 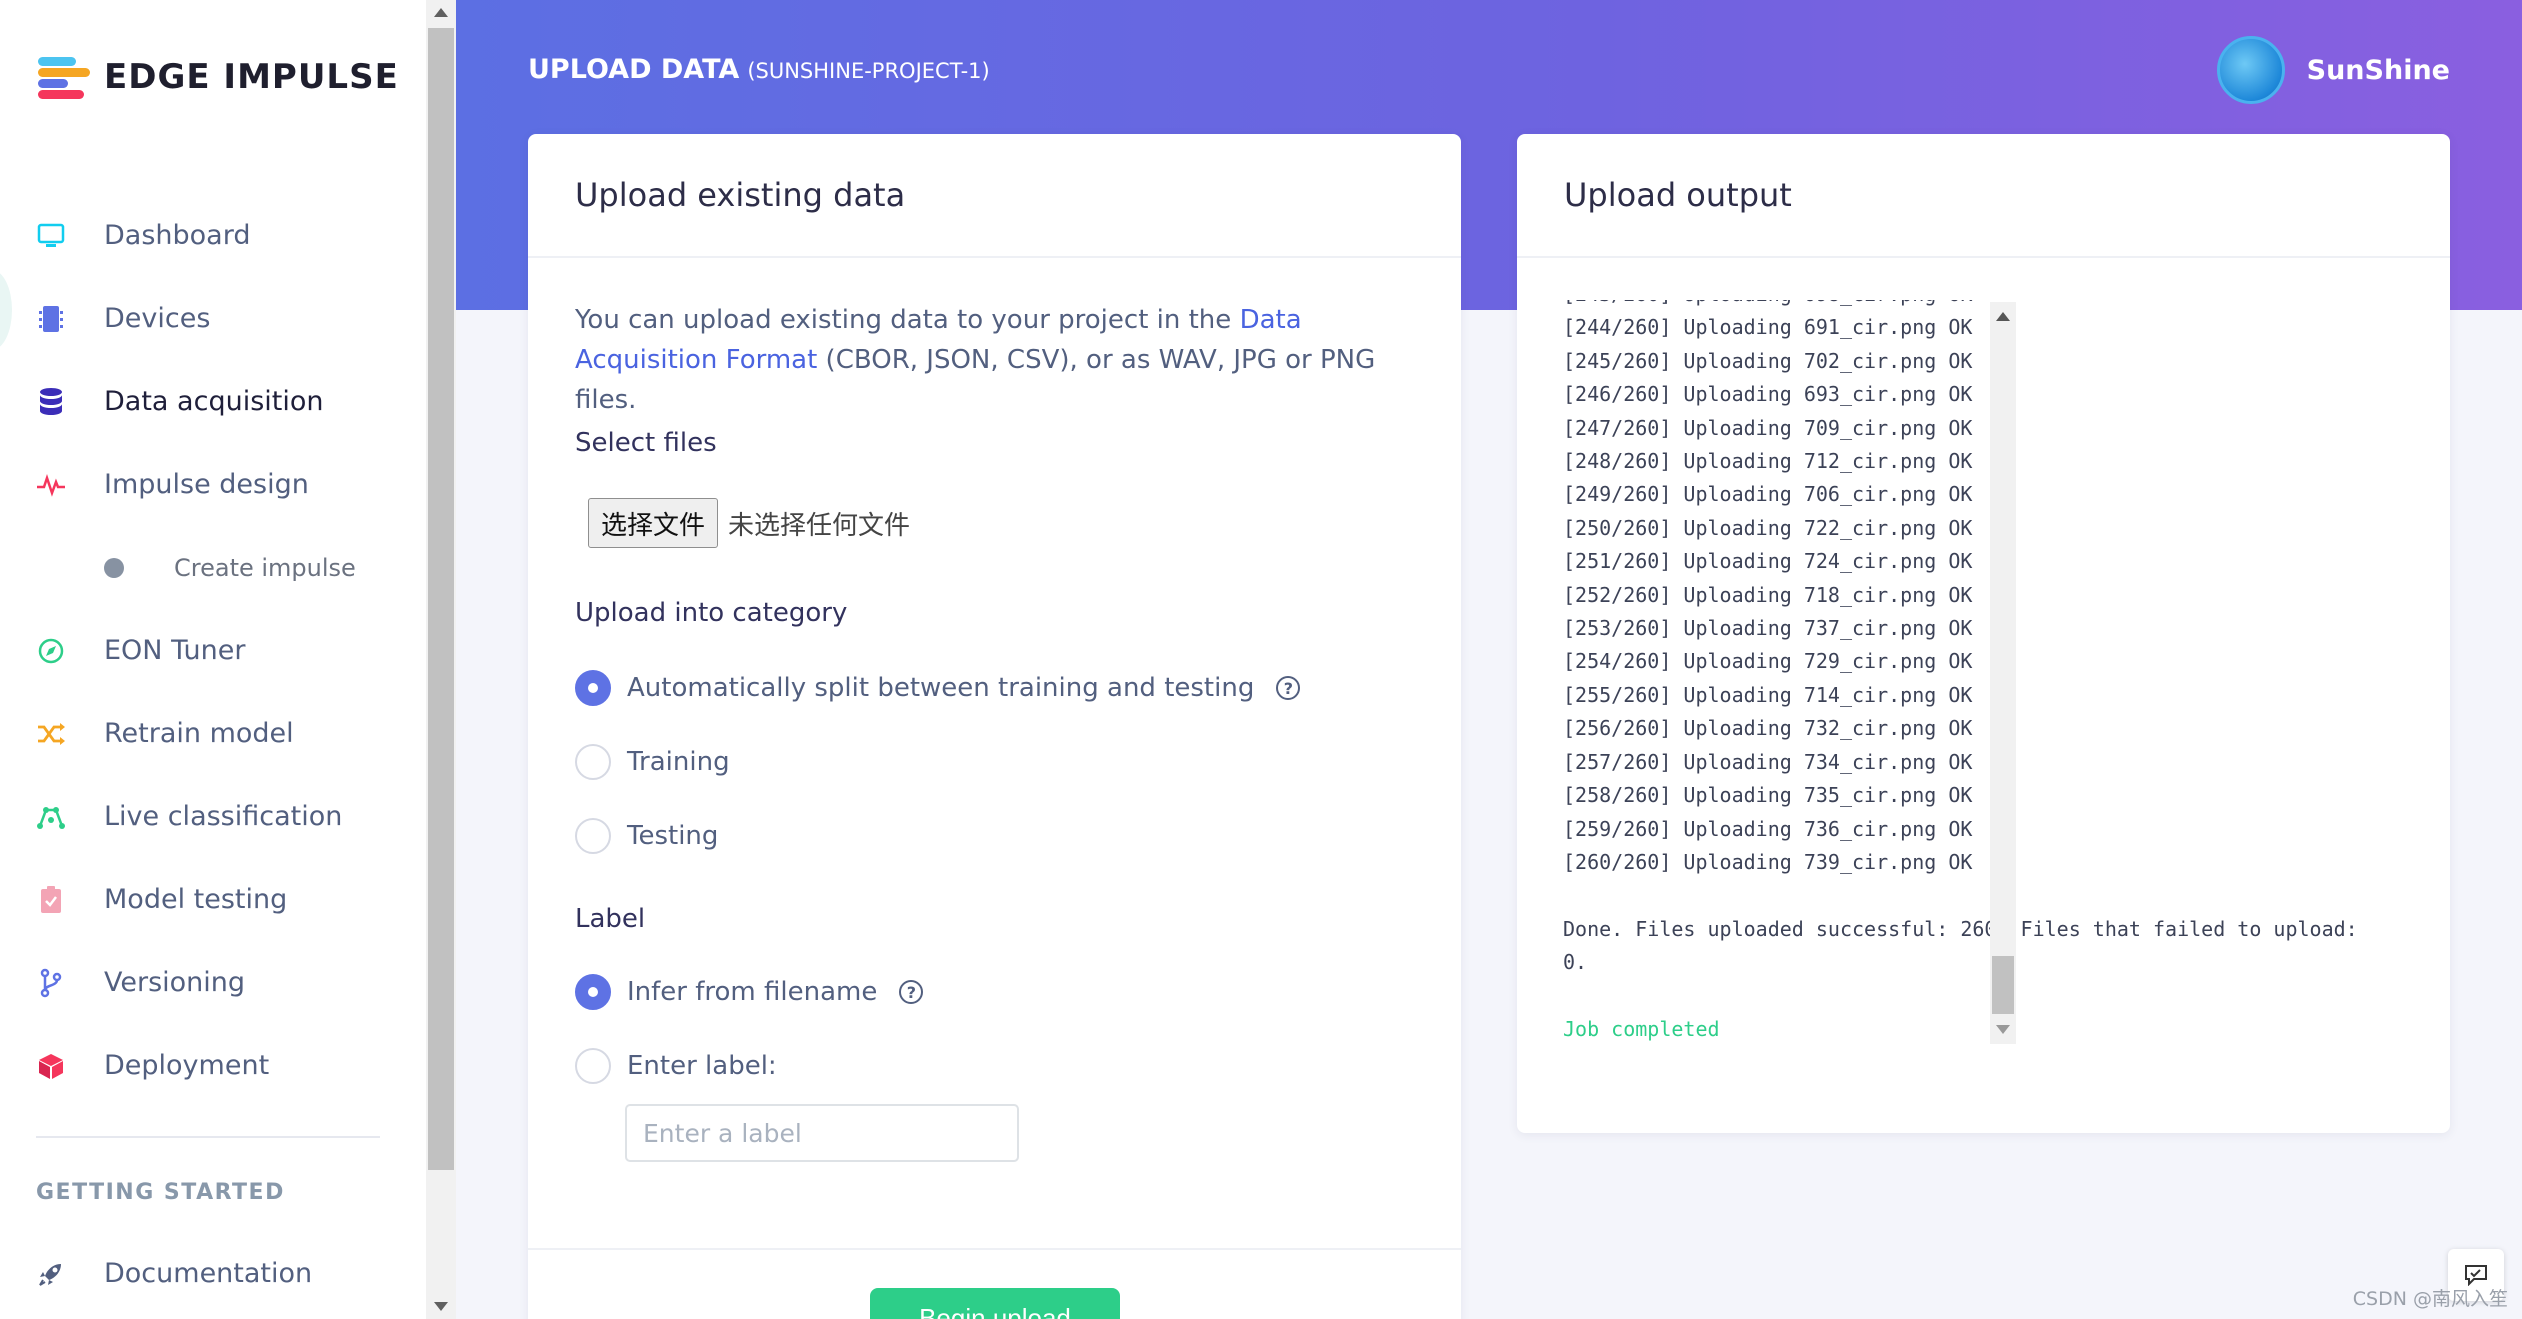 I want to click on sidebar-item-documentation: Documentation, so click(x=213, y=1273).